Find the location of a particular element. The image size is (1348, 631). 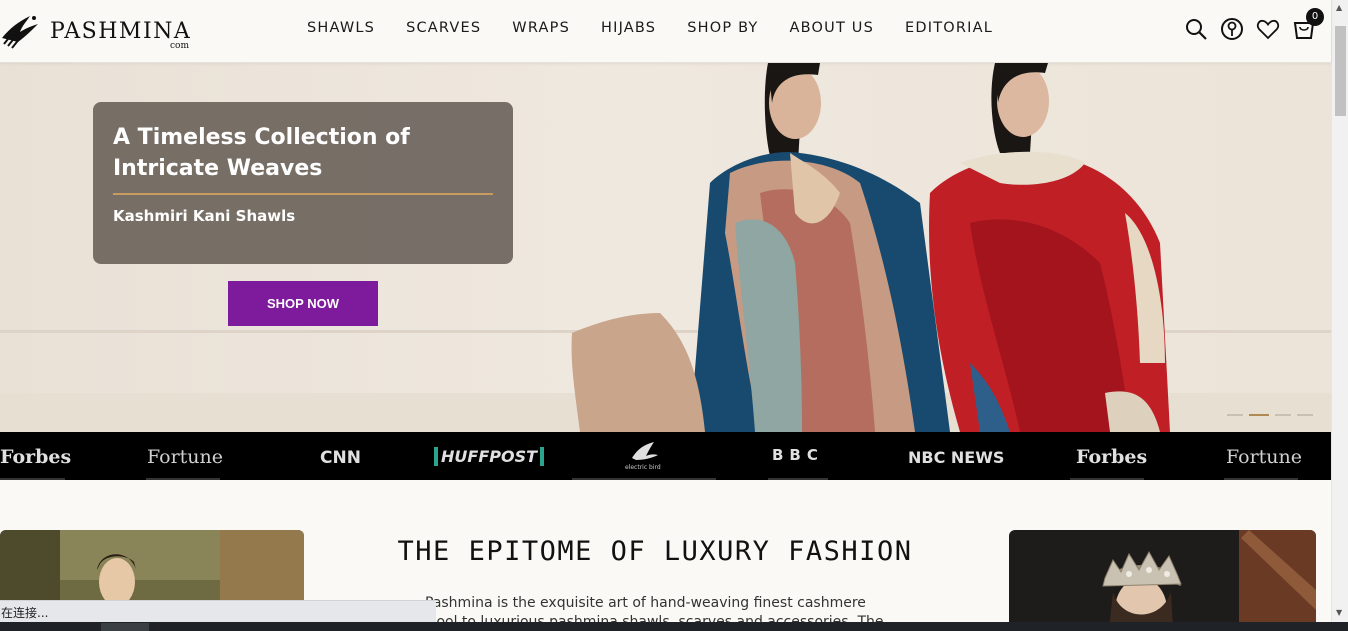

nav-shop-by: SHOP BY is located at coordinates (722, 28).